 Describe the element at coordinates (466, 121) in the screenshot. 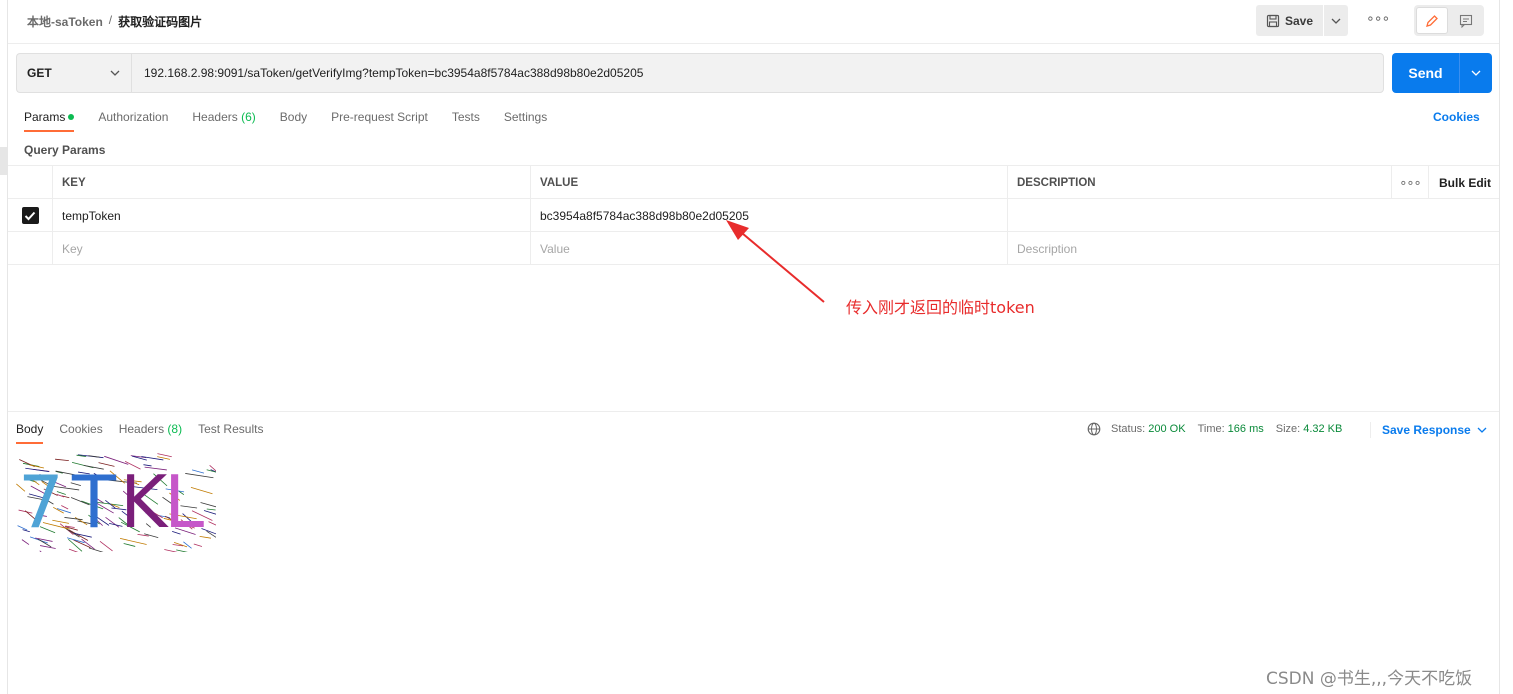

I see `tab-tests: Tests` at that location.